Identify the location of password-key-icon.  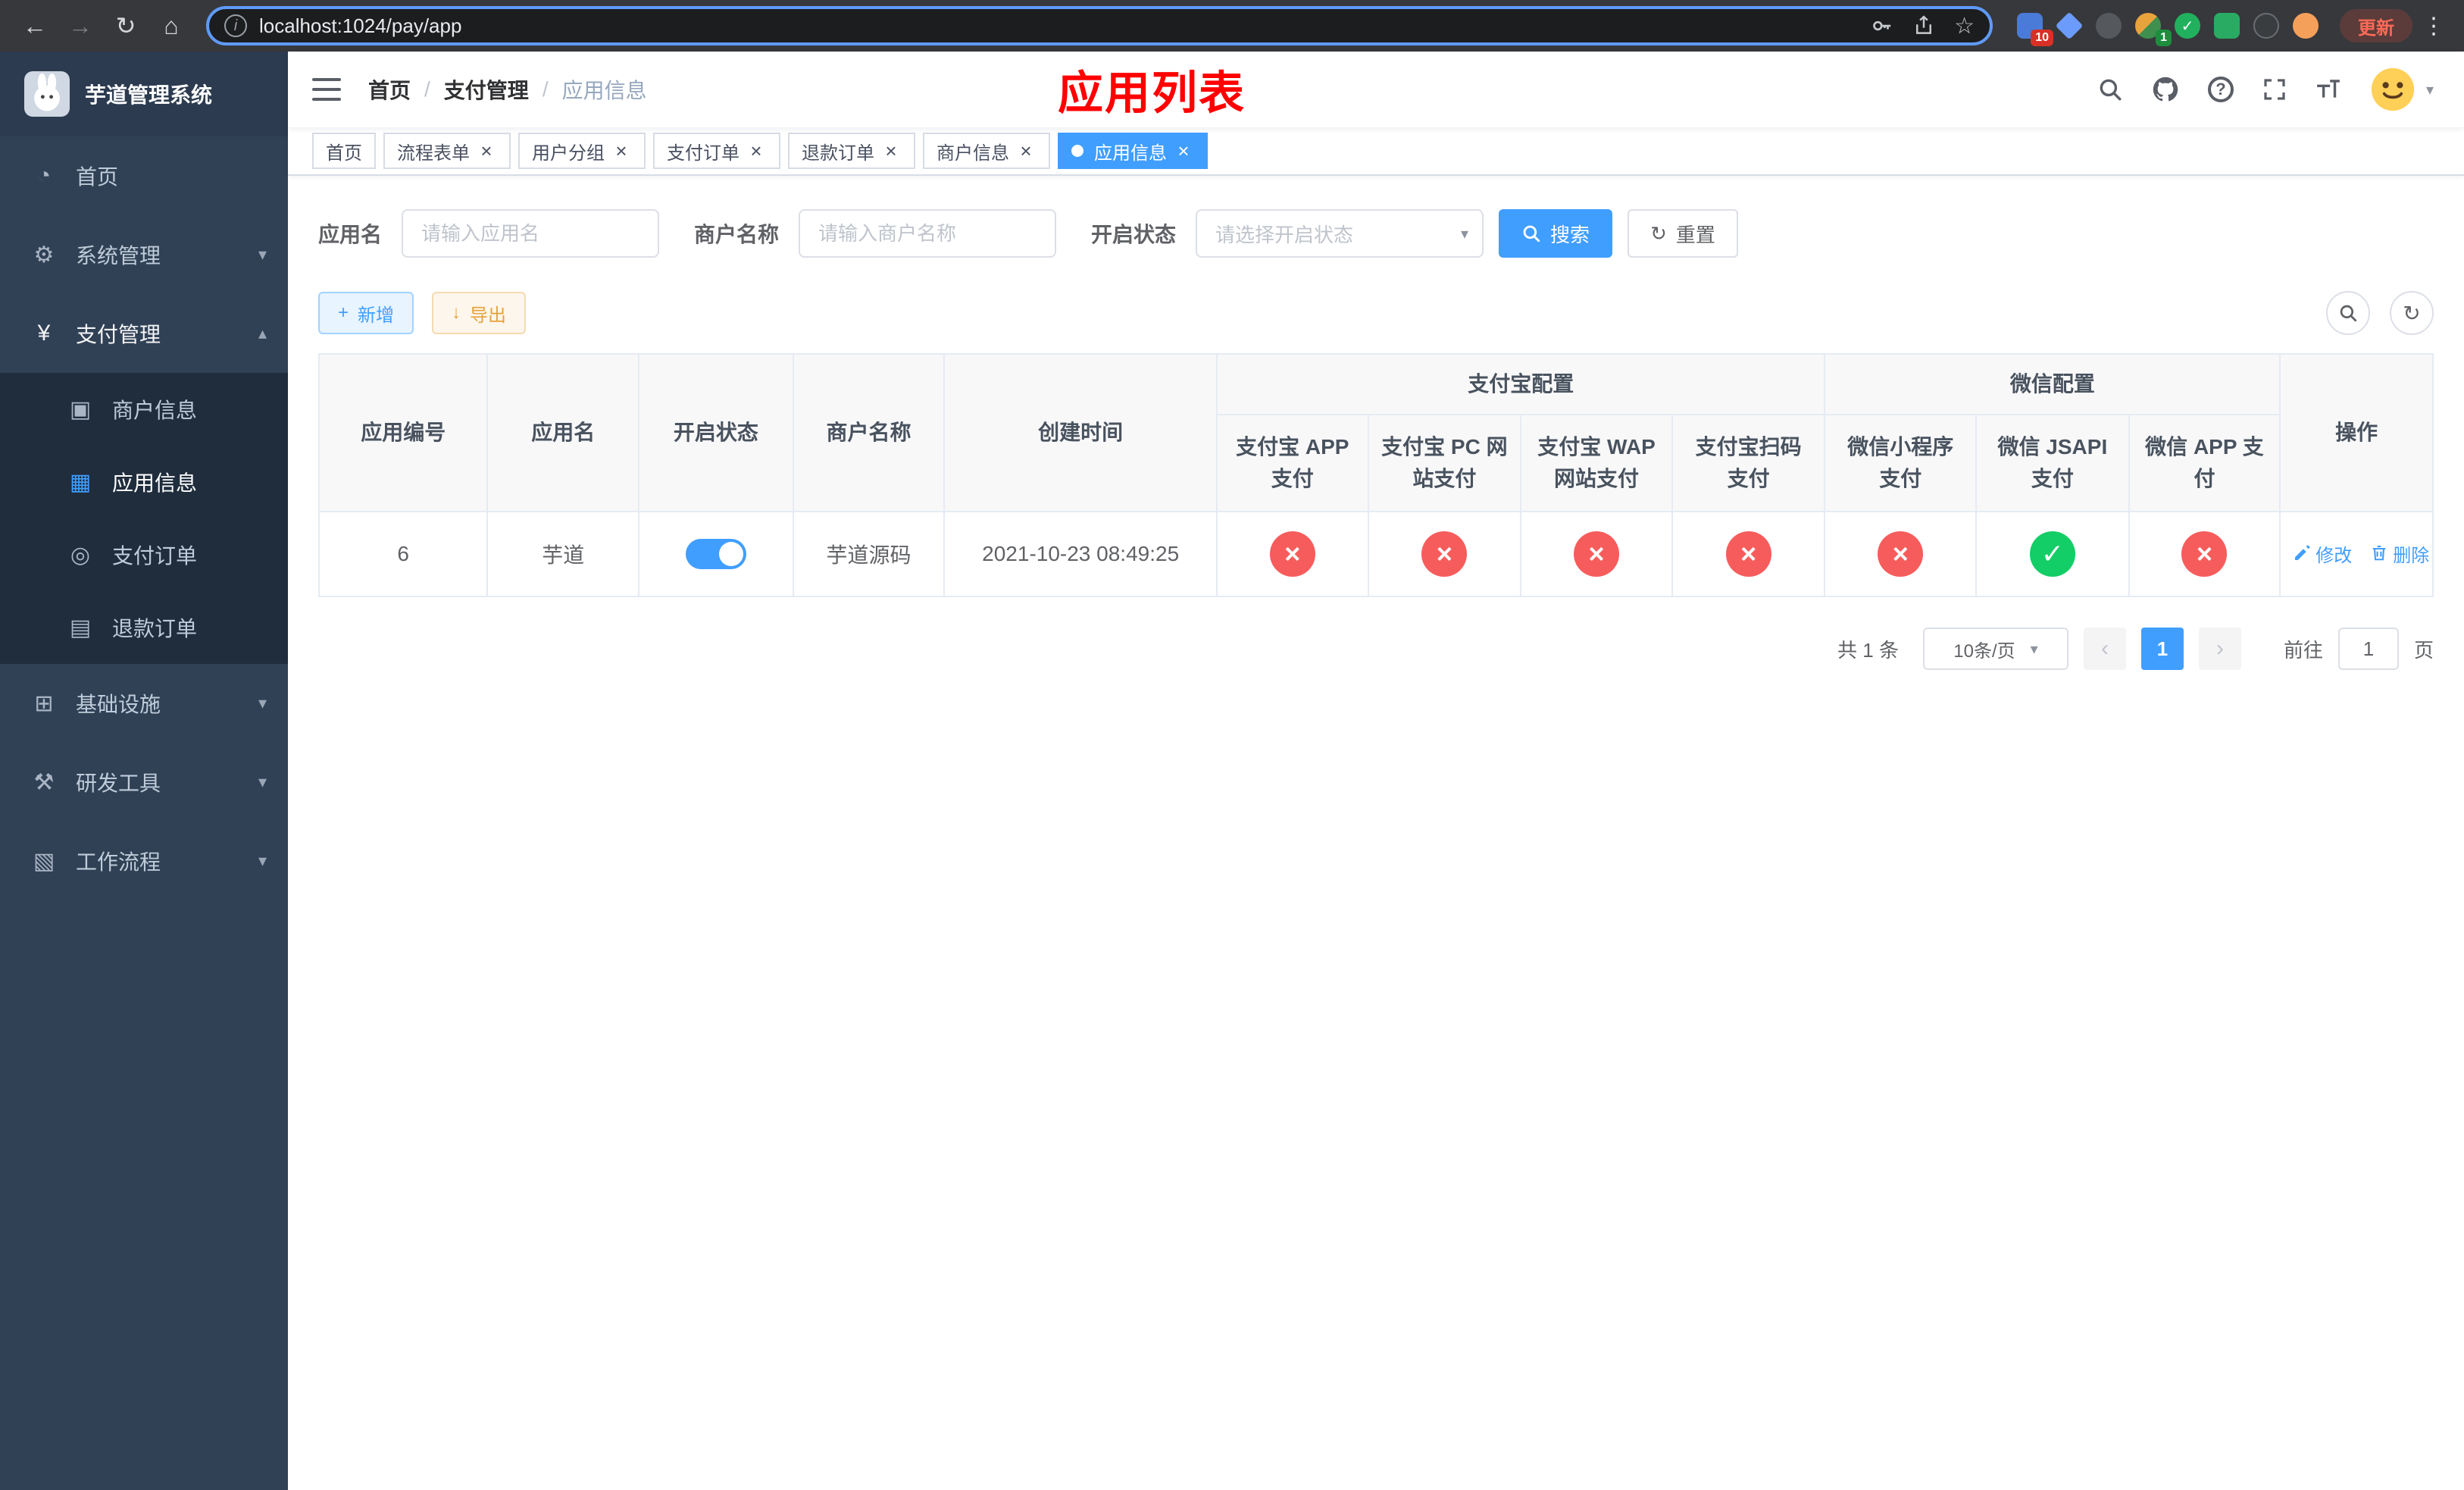
(1882, 26).